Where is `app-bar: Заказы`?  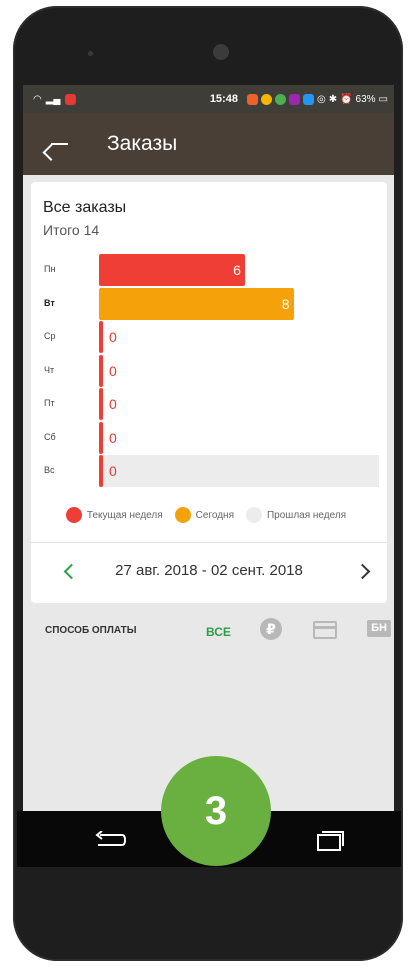
app-bar: Заказы is located at coordinates (208, 144).